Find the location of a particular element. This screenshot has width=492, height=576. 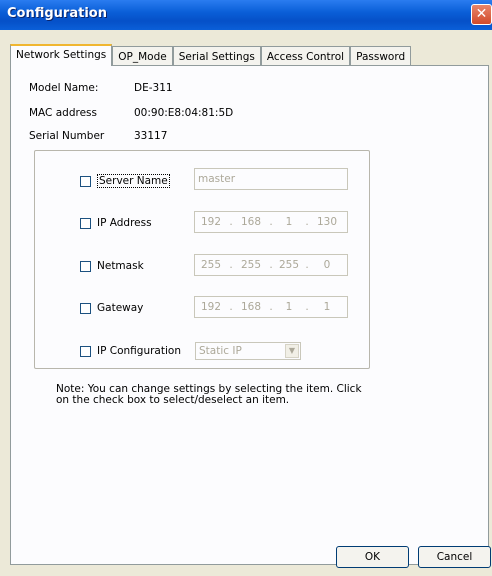

close-icon: ✕ is located at coordinates (481, 14).